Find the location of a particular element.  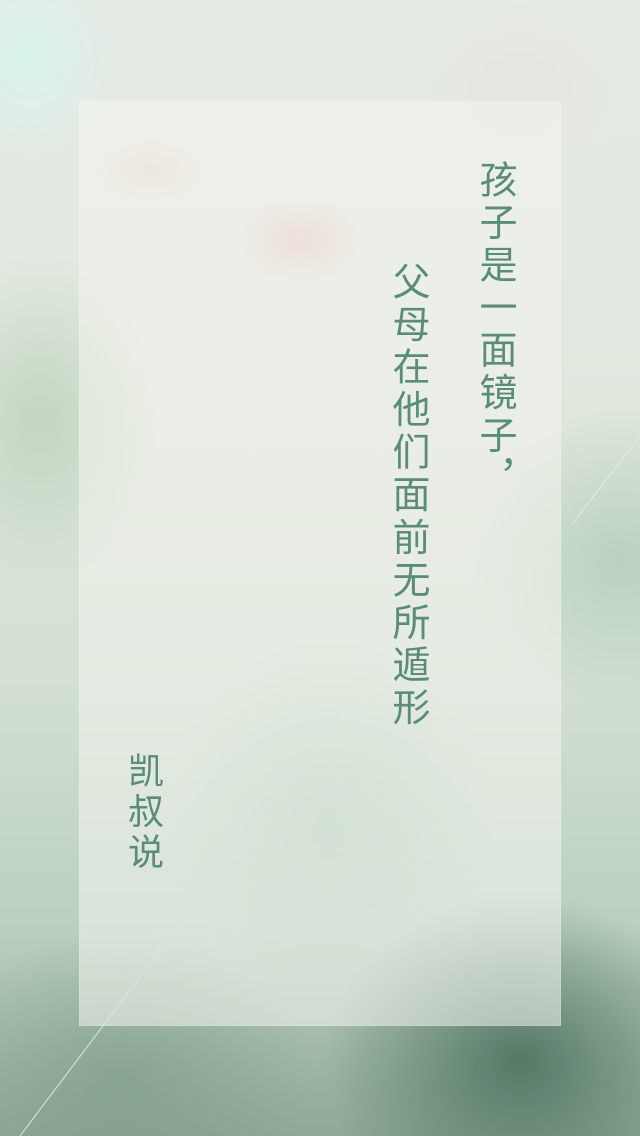

quote-line-1: 孩子是一面镜子， is located at coordinates (495, 330).